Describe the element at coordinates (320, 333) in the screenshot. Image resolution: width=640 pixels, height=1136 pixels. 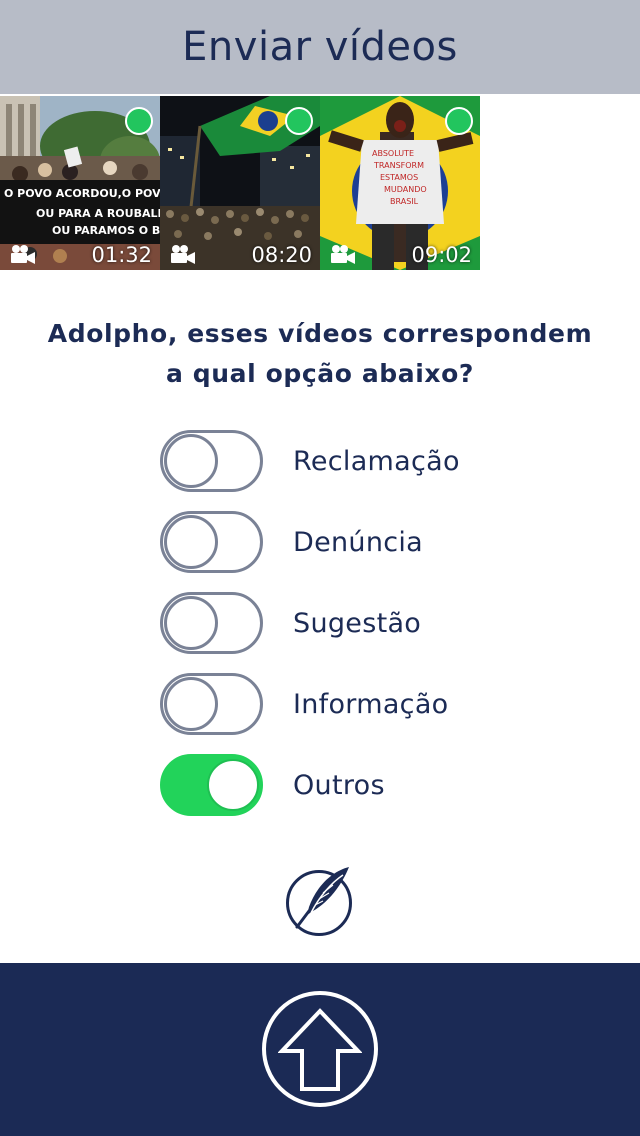
I see `question-line-1: Adolpho, esses vídeos correspondem` at that location.